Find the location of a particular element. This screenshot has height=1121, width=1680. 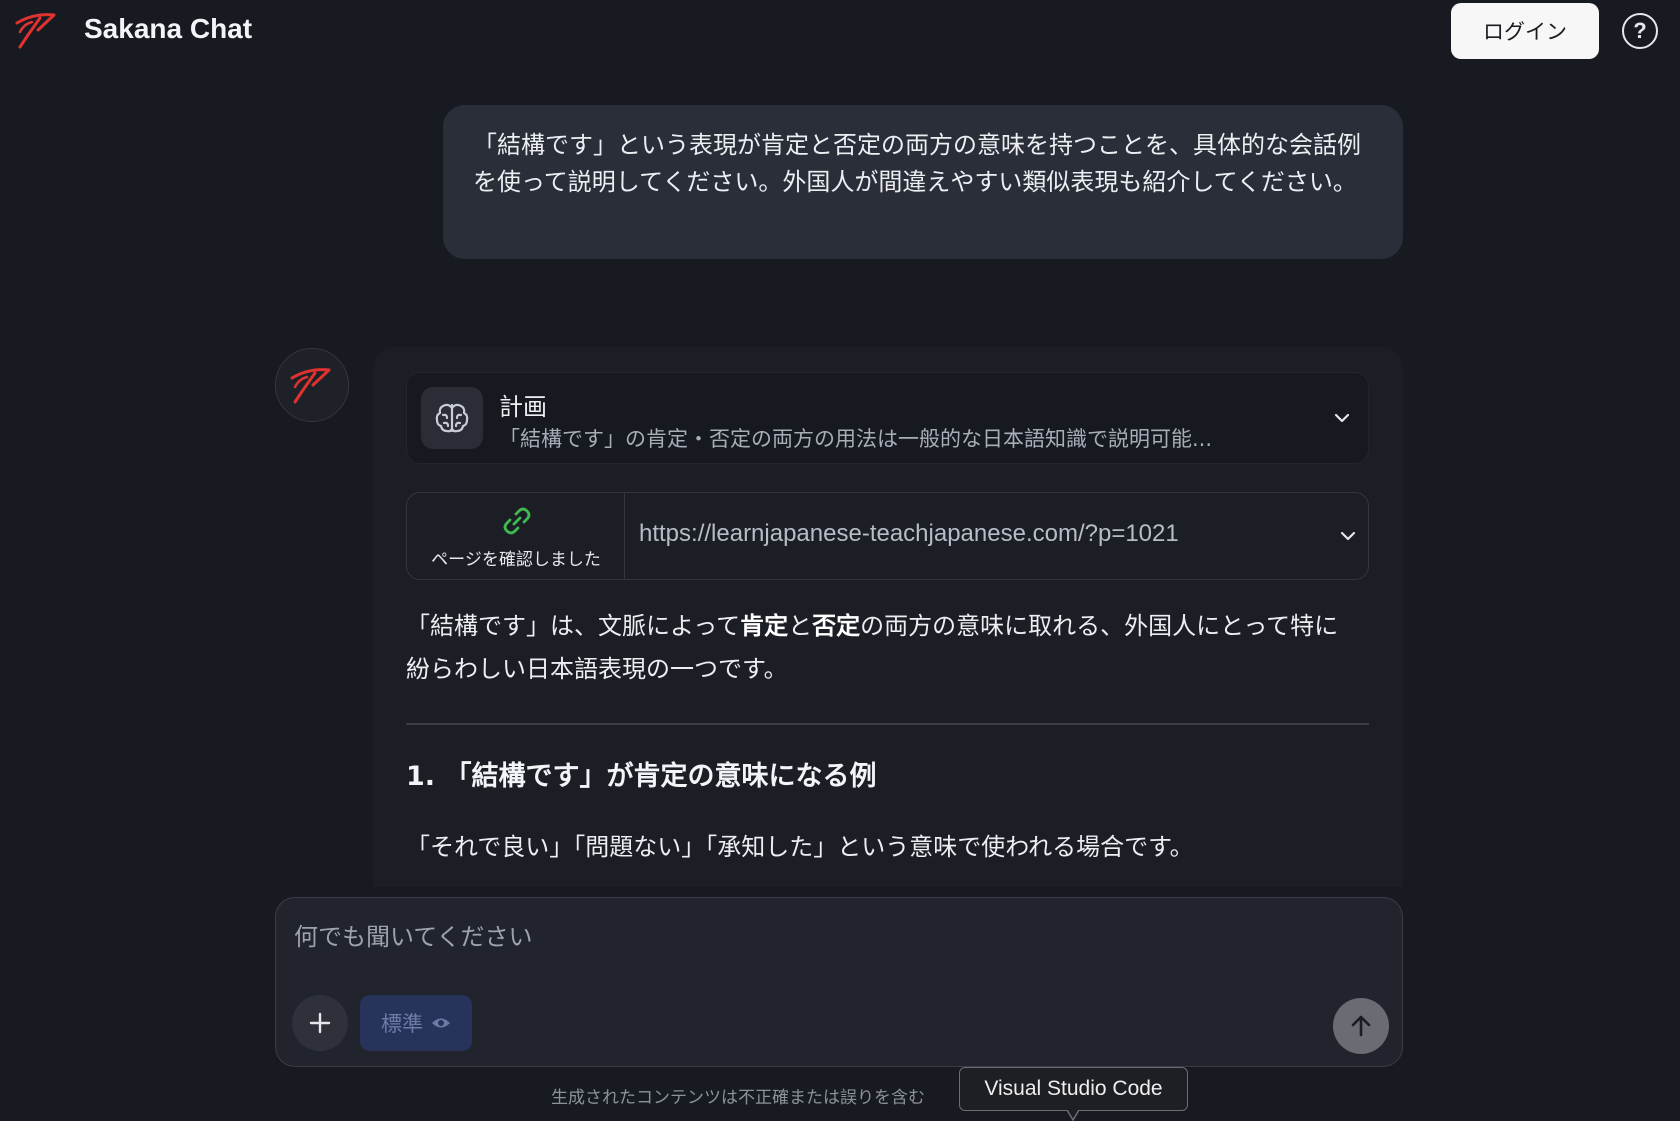

login-button: ログイン is located at coordinates (1525, 31).